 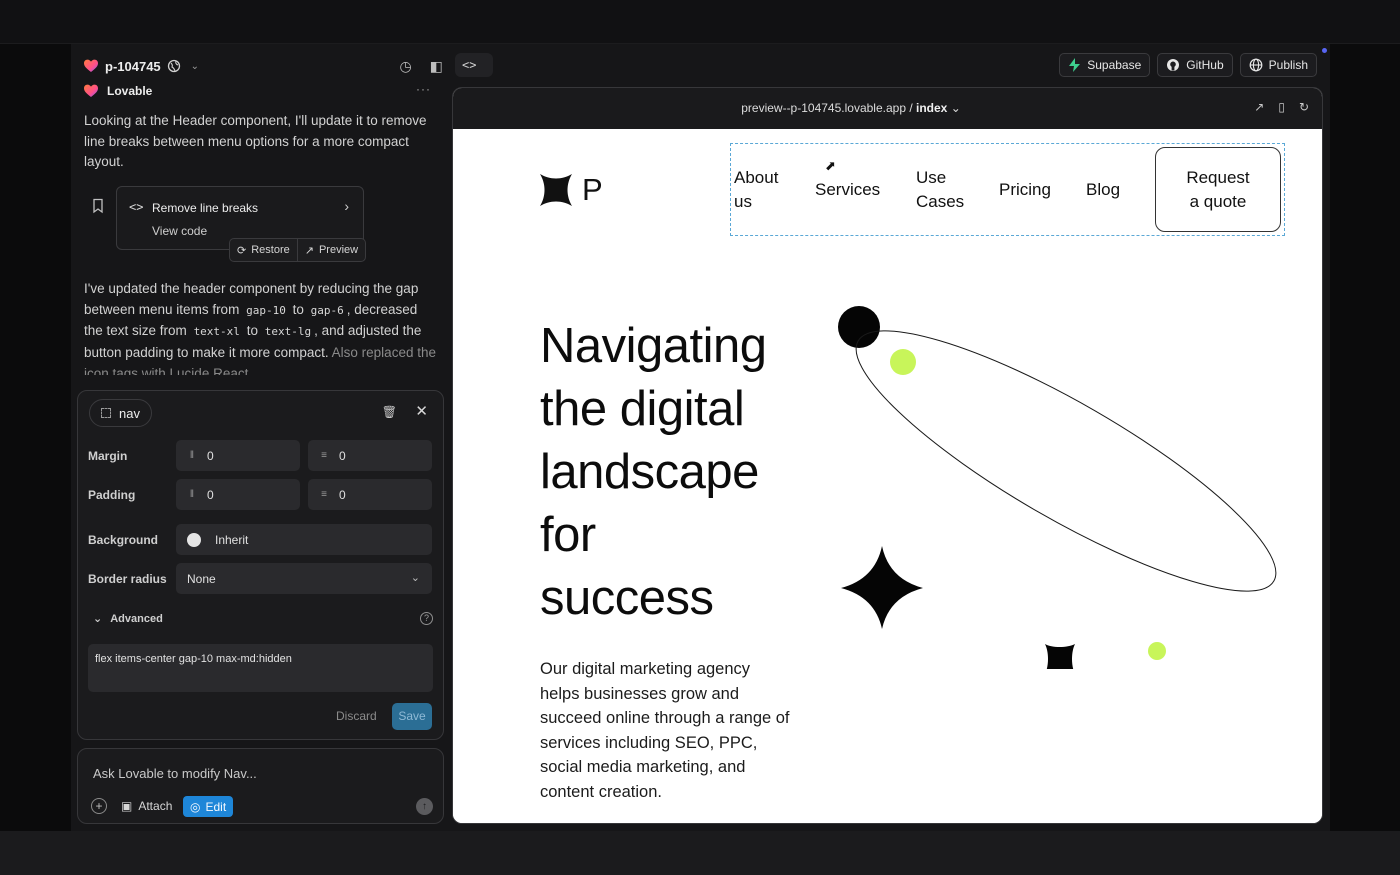 I want to click on quote-line2: a quote, so click(x=1218, y=201).